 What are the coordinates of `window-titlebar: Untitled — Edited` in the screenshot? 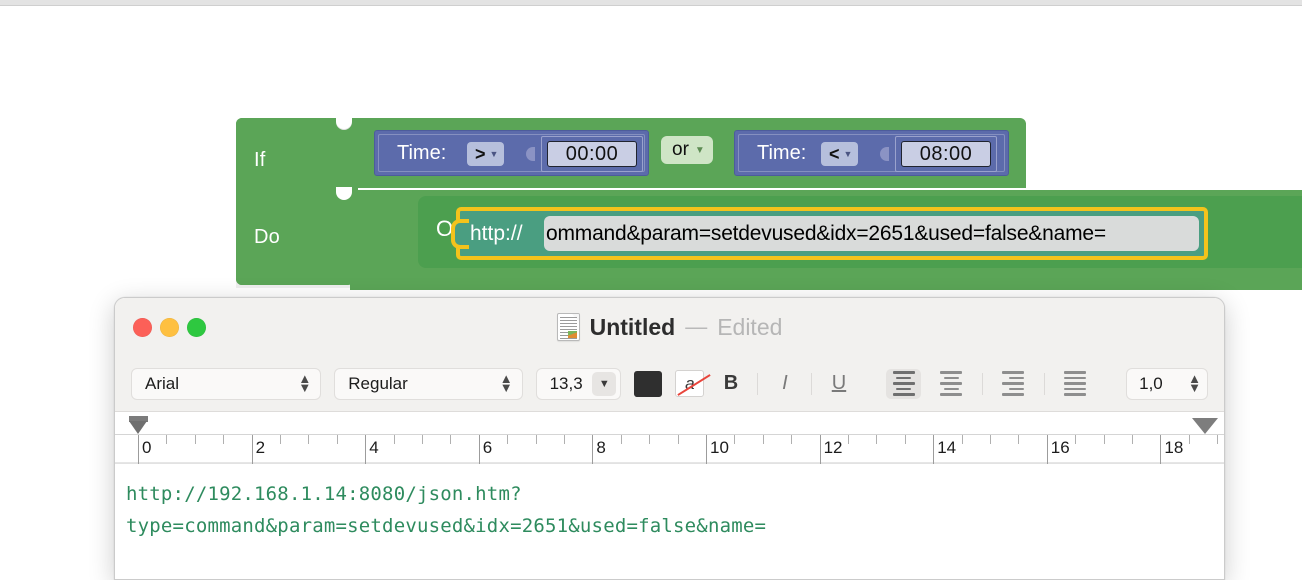 It's located at (669, 327).